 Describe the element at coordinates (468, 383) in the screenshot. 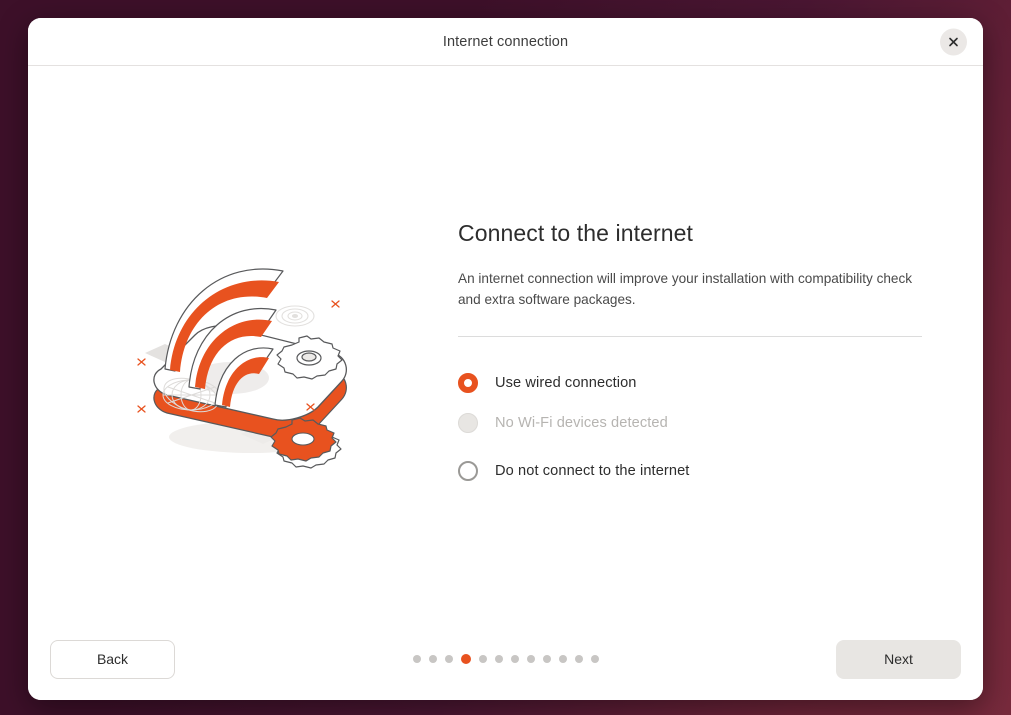

I see `radio-selected-icon` at that location.